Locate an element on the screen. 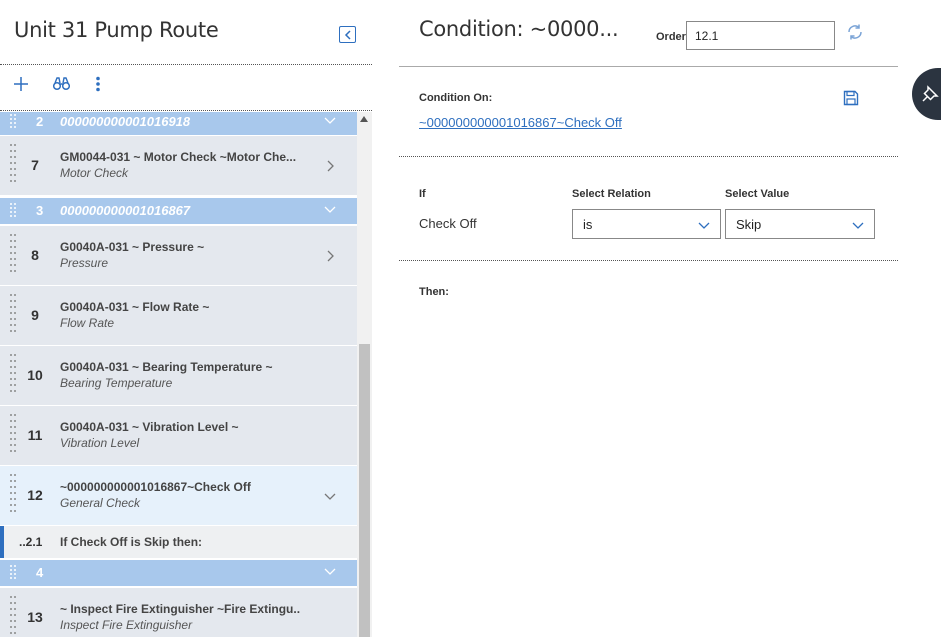 The width and height of the screenshot is (941, 637). scroll-up-icon is located at coordinates (364, 119).